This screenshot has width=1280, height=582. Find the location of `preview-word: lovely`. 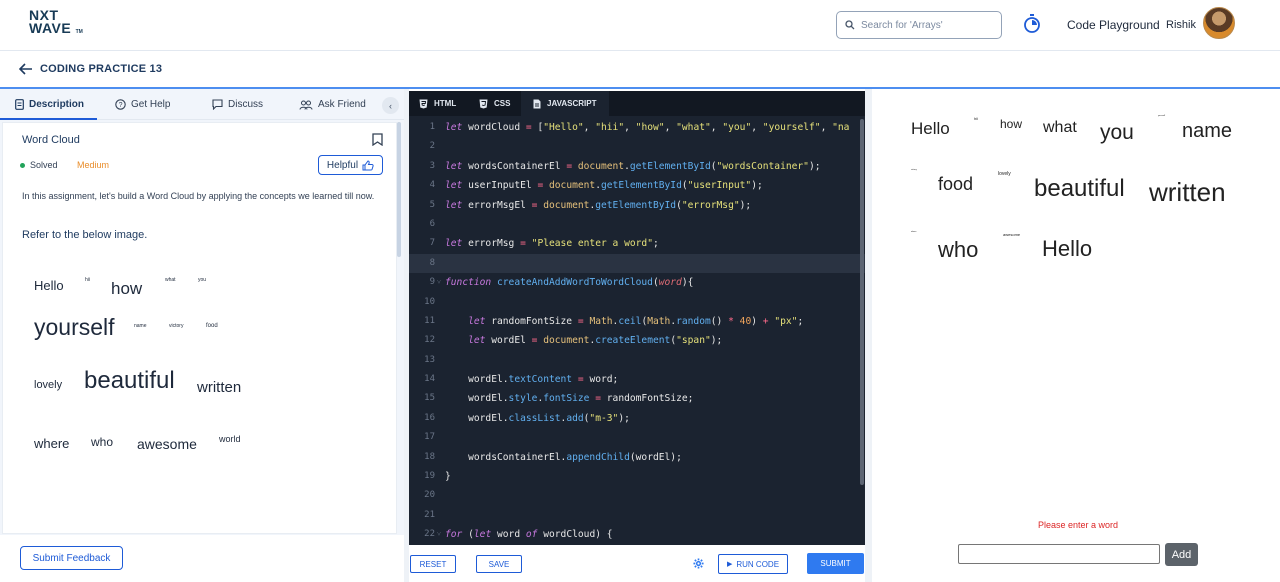

preview-word: lovely is located at coordinates (1004, 174).